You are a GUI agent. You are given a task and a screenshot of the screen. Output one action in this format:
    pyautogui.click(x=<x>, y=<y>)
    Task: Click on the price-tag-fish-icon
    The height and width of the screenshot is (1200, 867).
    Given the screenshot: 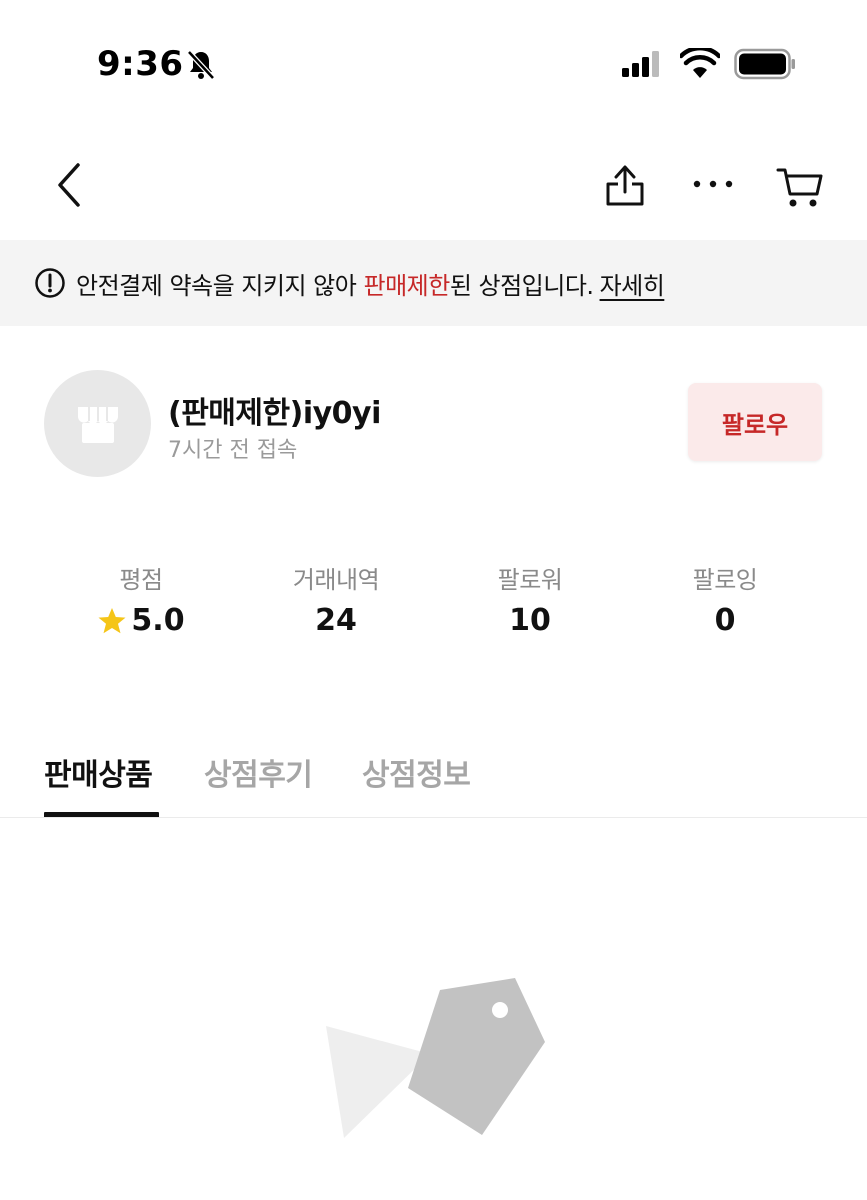 What is the action you would take?
    pyautogui.click(x=435, y=1058)
    